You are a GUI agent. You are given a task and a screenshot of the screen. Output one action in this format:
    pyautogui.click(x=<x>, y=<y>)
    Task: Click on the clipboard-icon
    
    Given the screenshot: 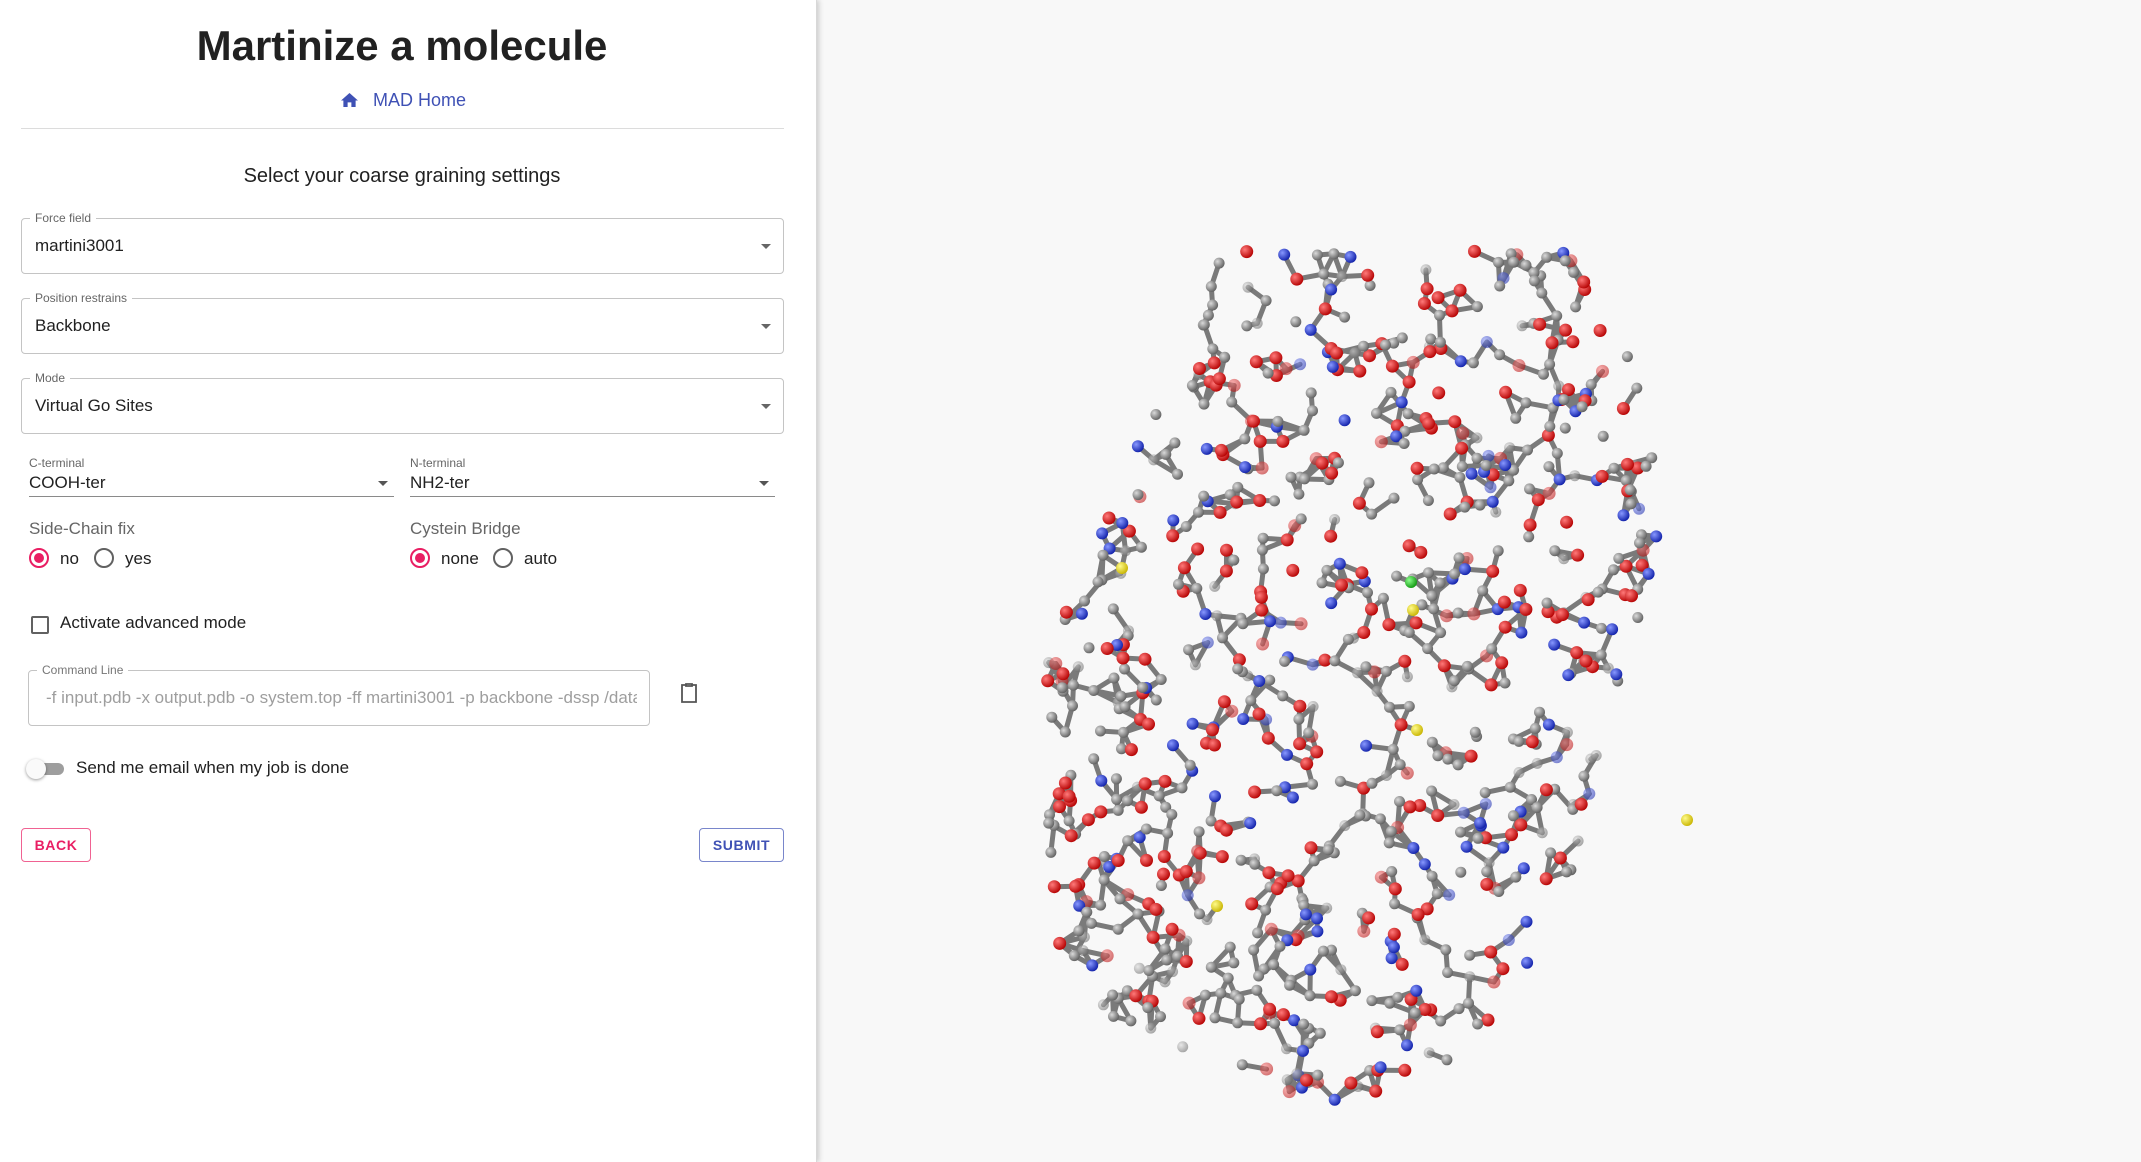 What is the action you would take?
    pyautogui.click(x=689, y=693)
    